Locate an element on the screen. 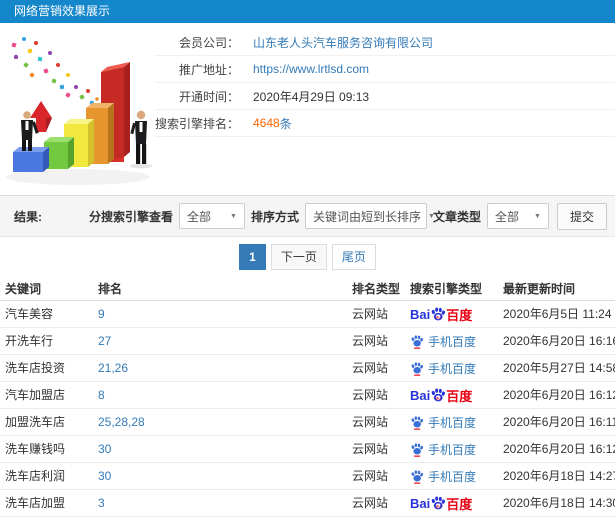  table-row: 汽车加盟店 8 云网站 Bai du 百度 2020年6月20日 16:12 is located at coordinates (307, 395).